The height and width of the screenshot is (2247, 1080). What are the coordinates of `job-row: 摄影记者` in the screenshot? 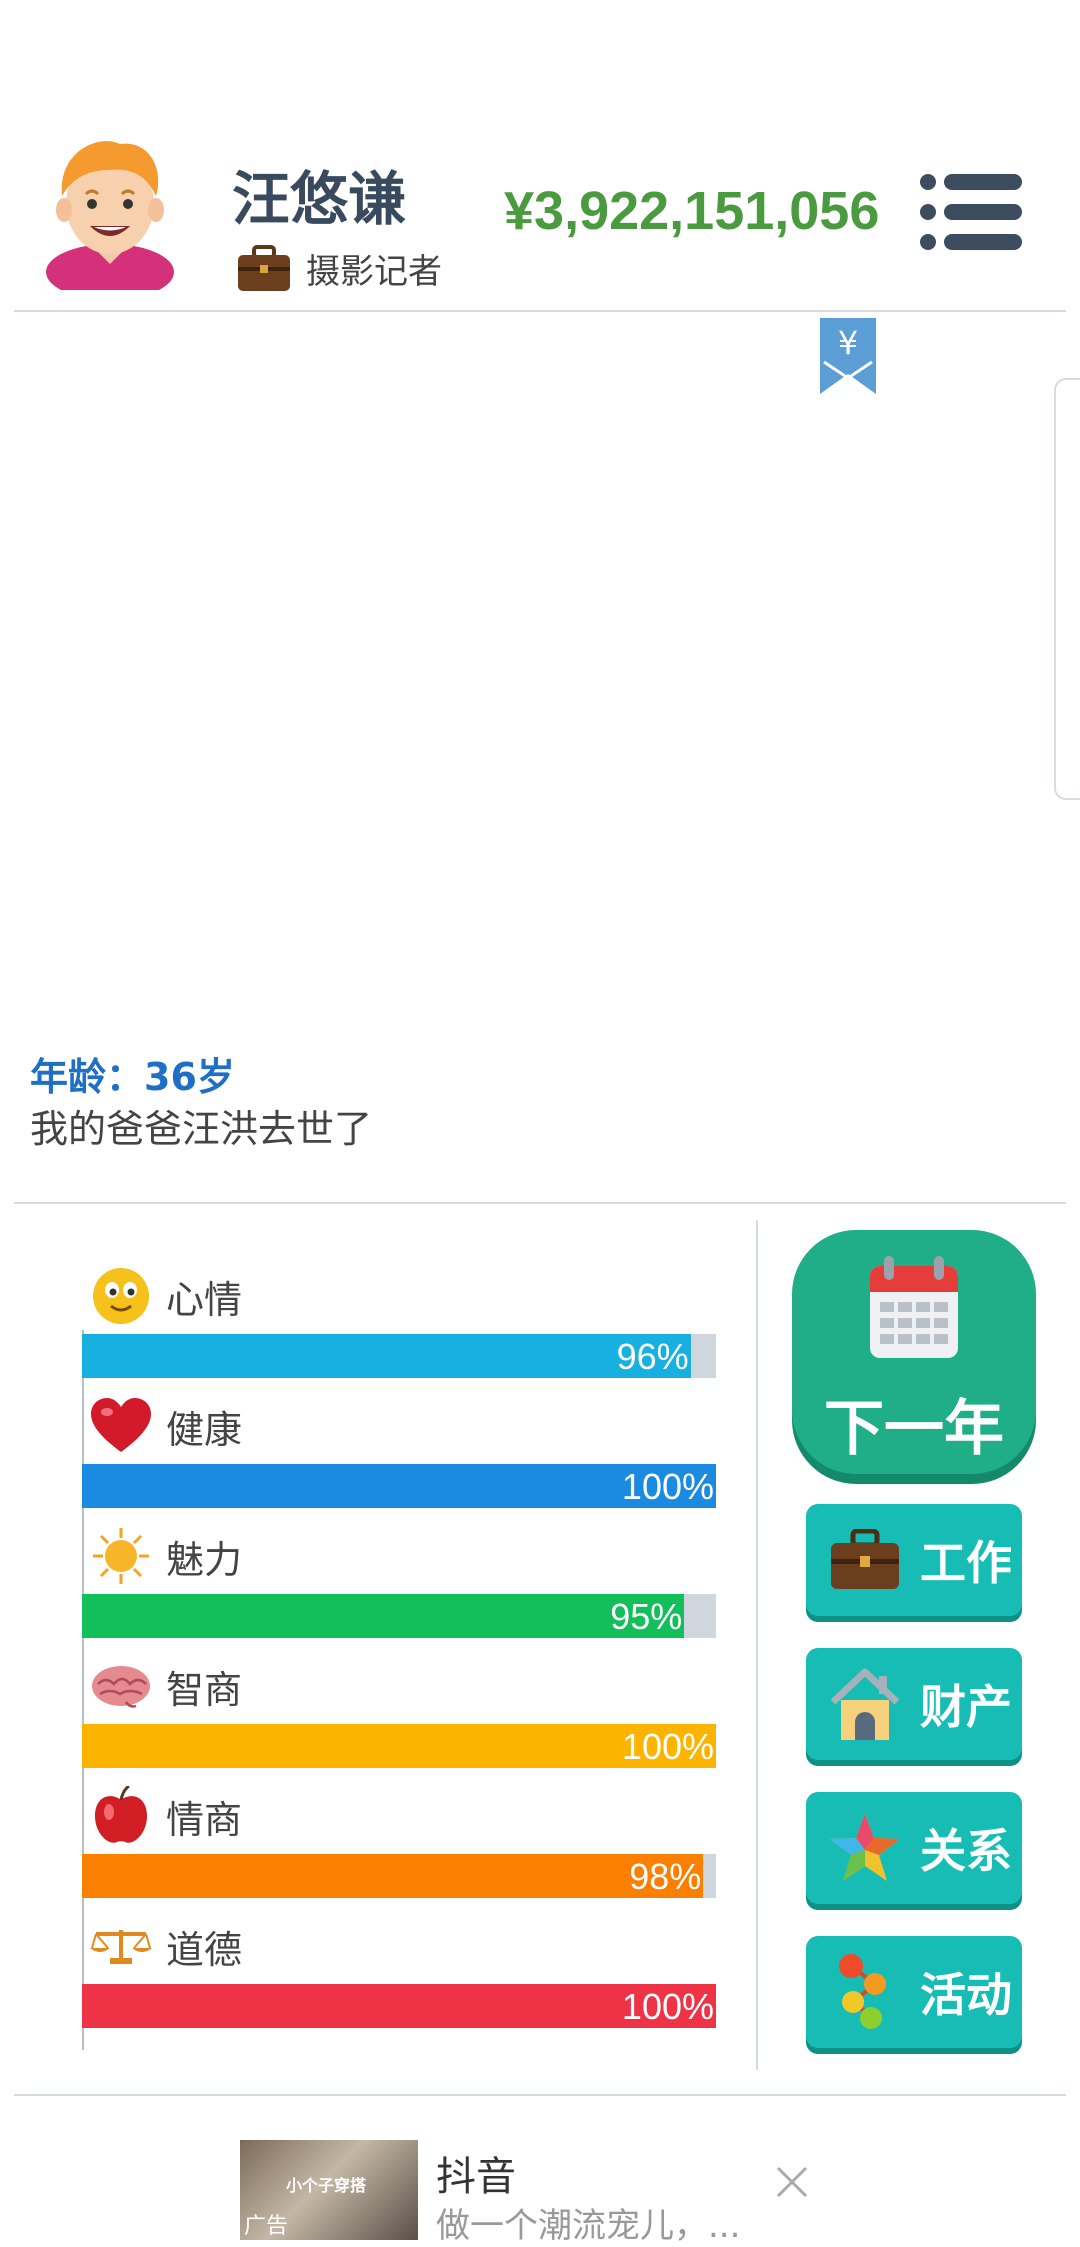 It's located at (339, 268).